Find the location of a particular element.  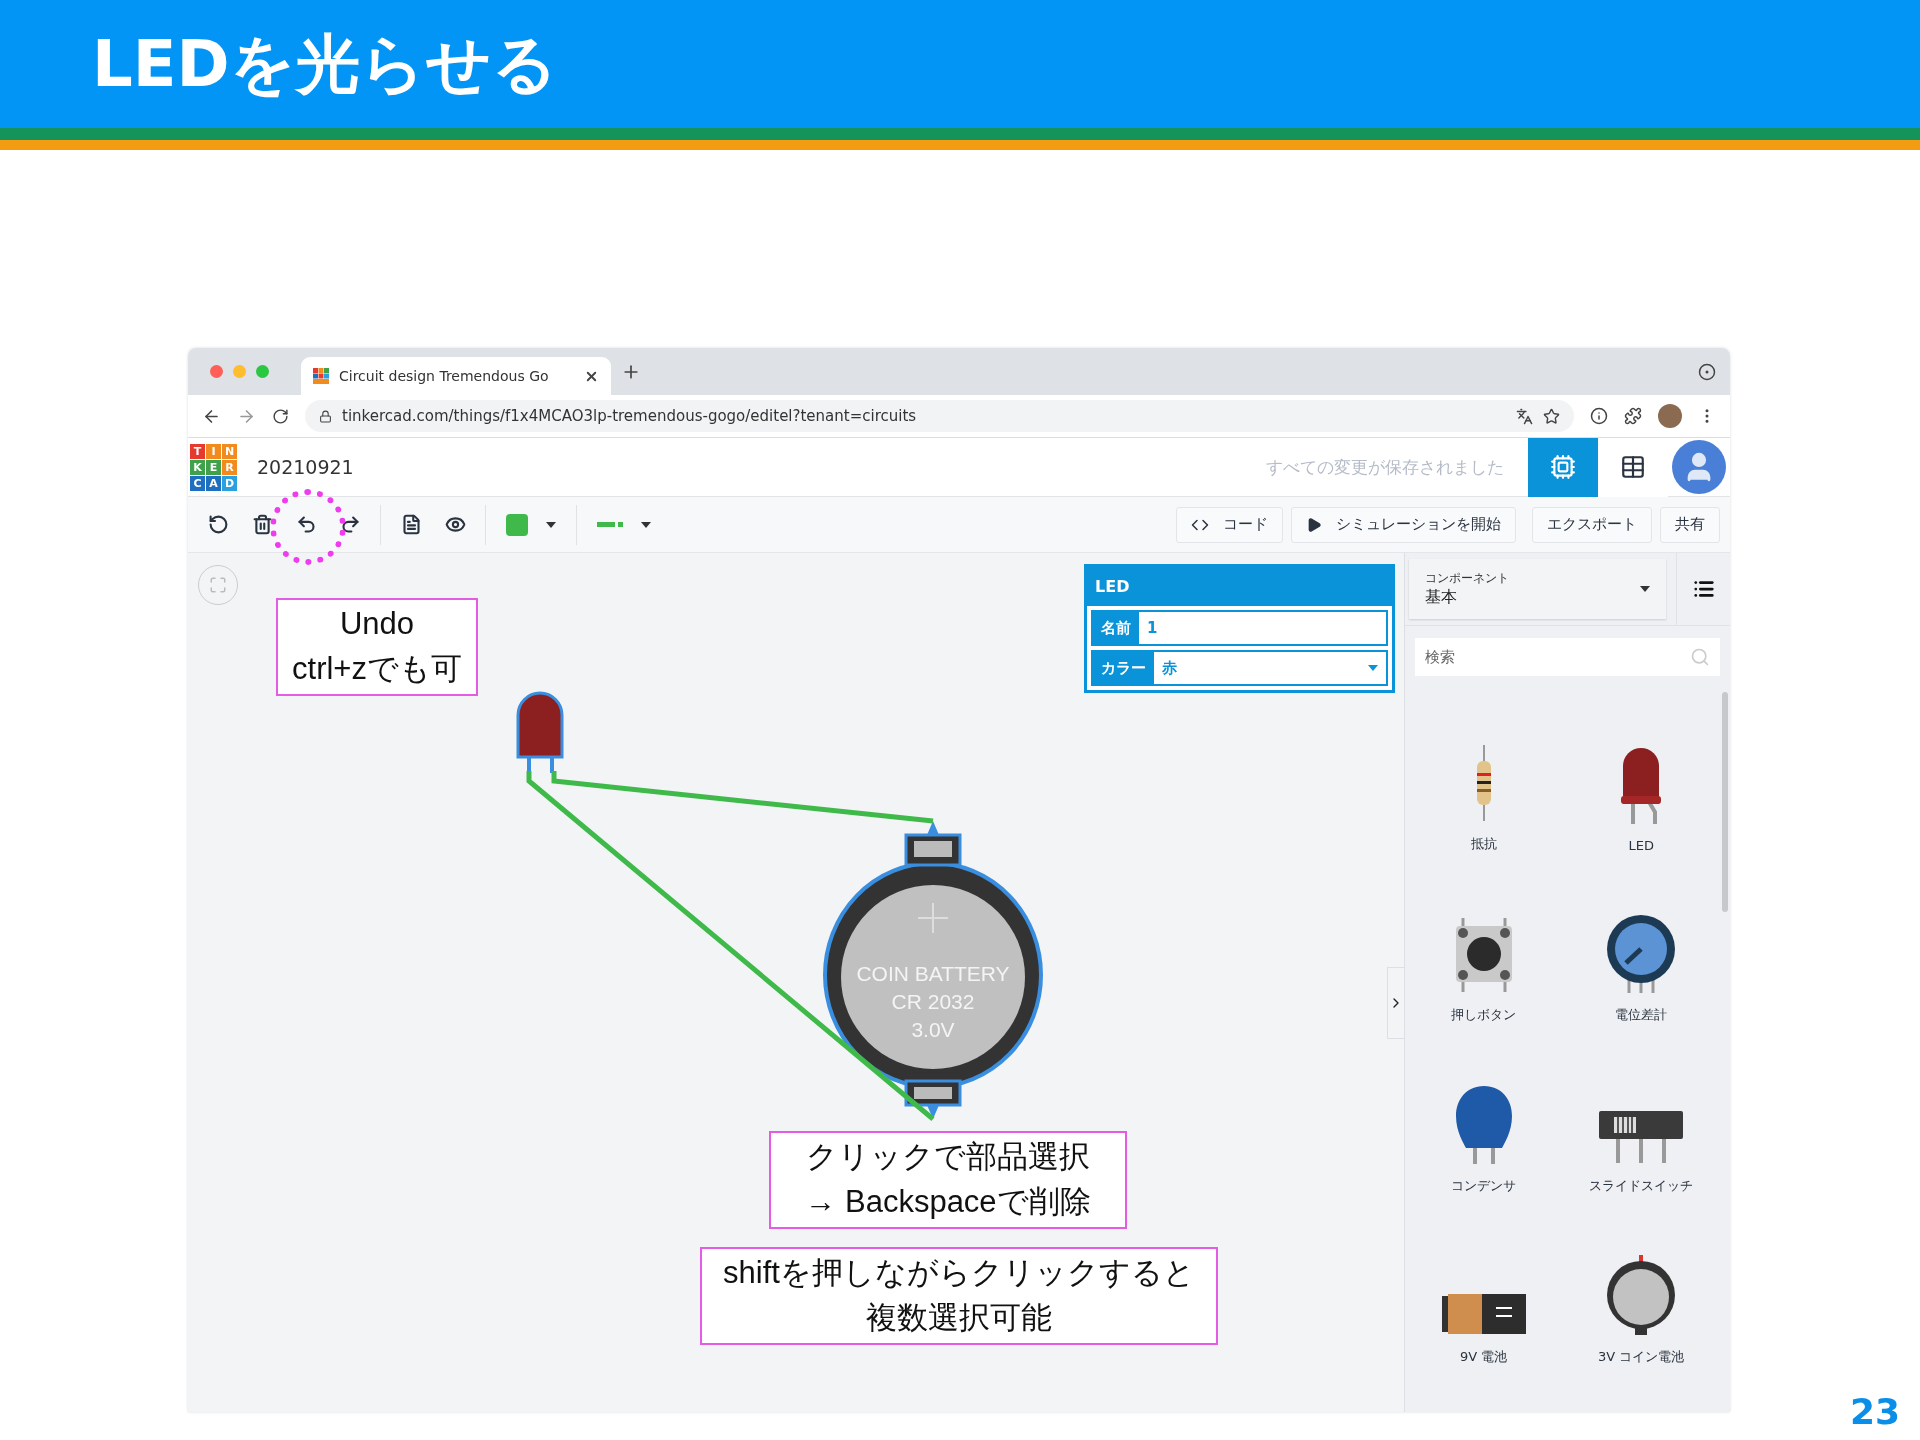

component-item: 3V コイン電池 is located at coordinates (1641, 1300).